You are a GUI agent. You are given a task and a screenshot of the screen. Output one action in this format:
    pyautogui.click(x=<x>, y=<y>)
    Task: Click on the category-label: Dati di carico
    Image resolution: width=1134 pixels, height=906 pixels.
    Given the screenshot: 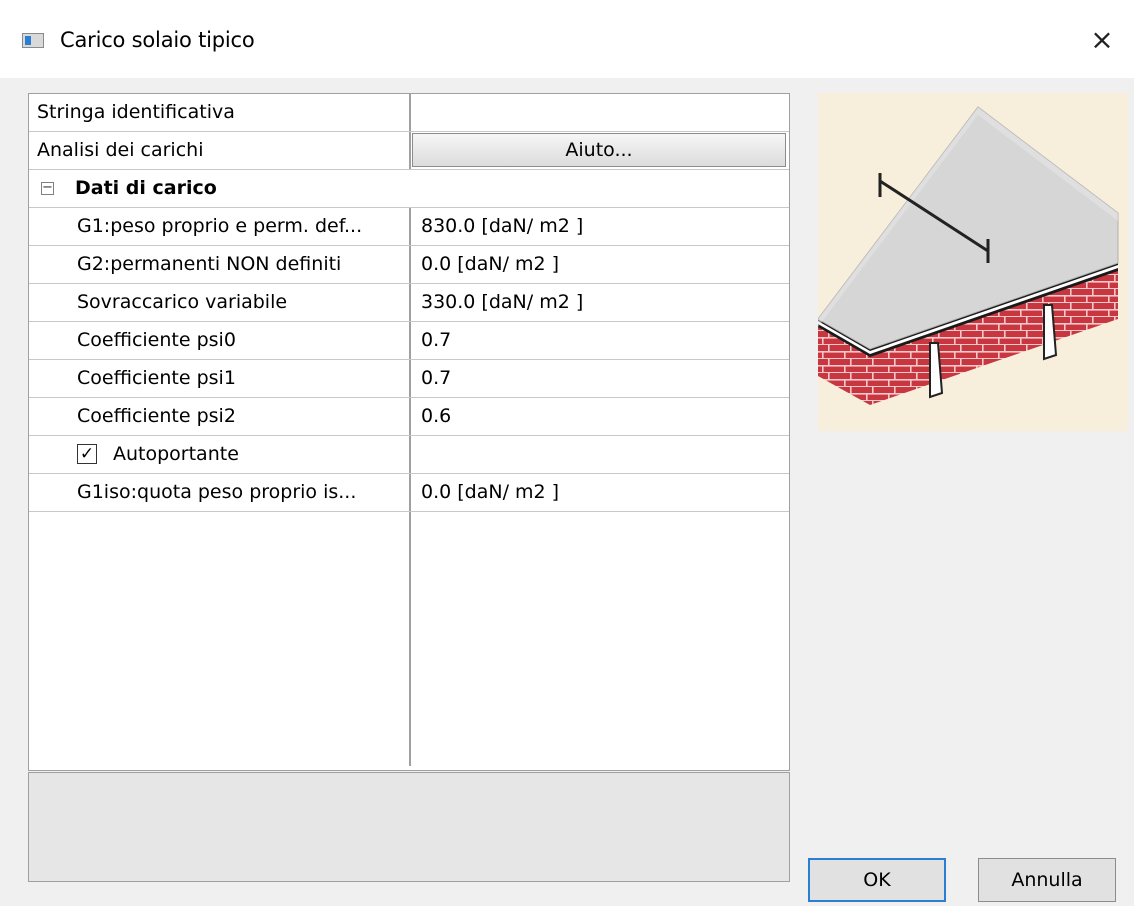 What is the action you would take?
    pyautogui.click(x=146, y=188)
    